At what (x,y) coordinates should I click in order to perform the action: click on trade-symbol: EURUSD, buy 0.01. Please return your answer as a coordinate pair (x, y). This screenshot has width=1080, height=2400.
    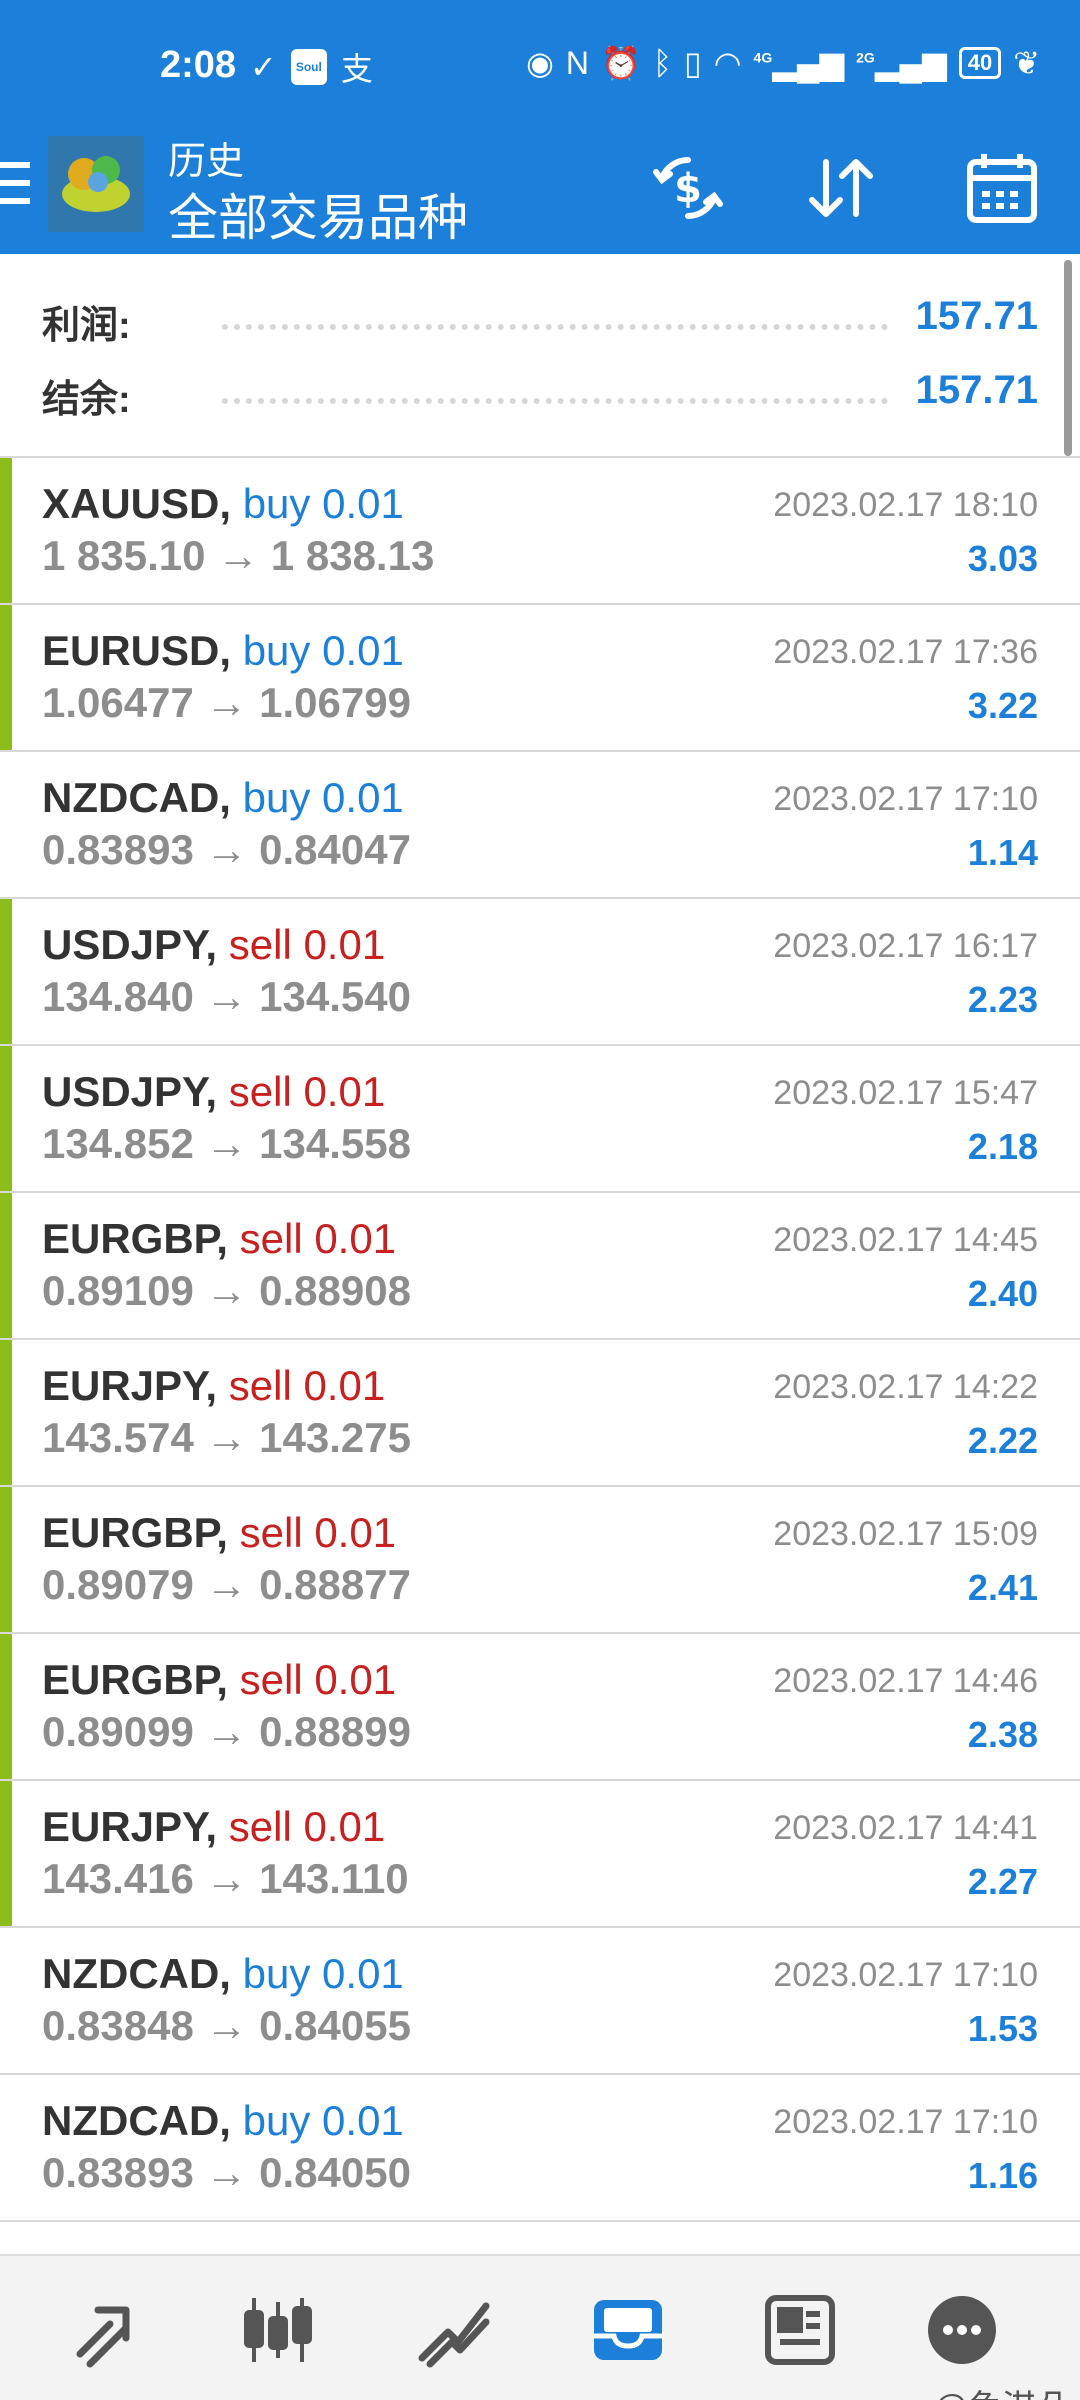
    Looking at the image, I should click on (223, 651).